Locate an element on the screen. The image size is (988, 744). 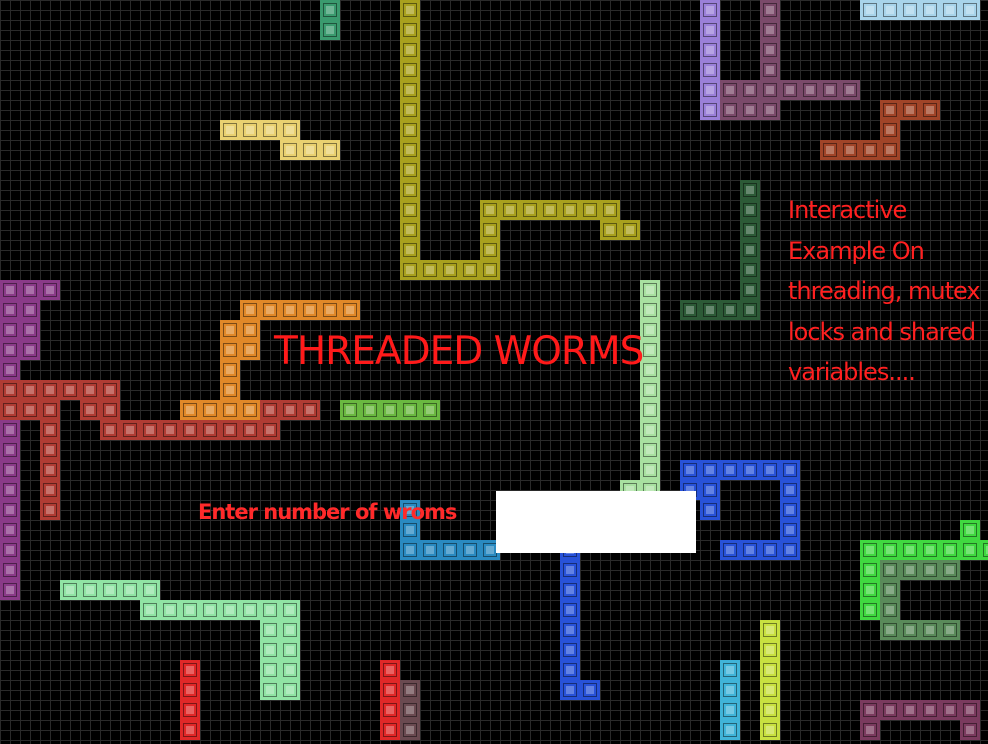
worm-count-label: Enter number of wroms is located at coordinates (327, 512).